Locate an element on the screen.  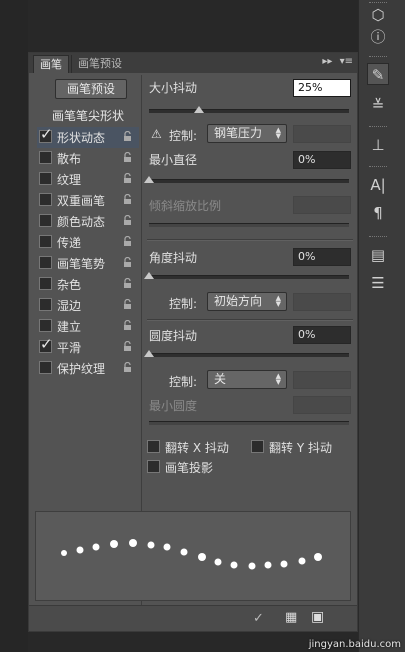
list-item-label: 平滑 is located at coordinates (69, 348).